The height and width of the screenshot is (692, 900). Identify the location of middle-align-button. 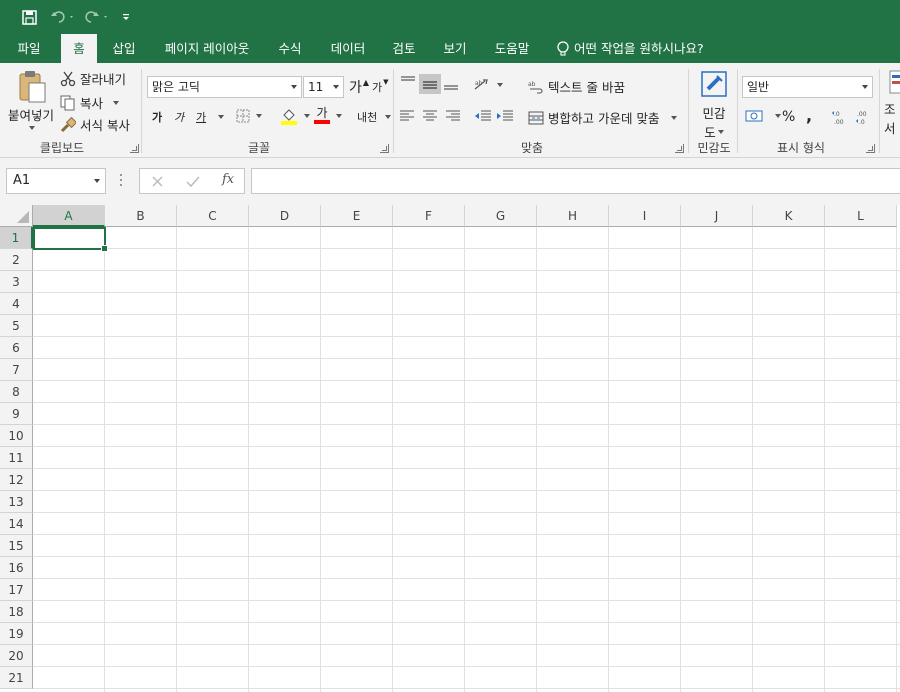
(430, 84).